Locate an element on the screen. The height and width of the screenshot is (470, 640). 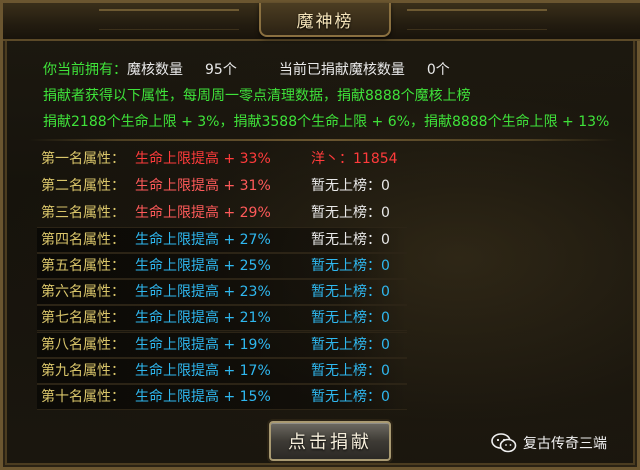
rank-label: 第二名属性： is located at coordinates (83, 186).